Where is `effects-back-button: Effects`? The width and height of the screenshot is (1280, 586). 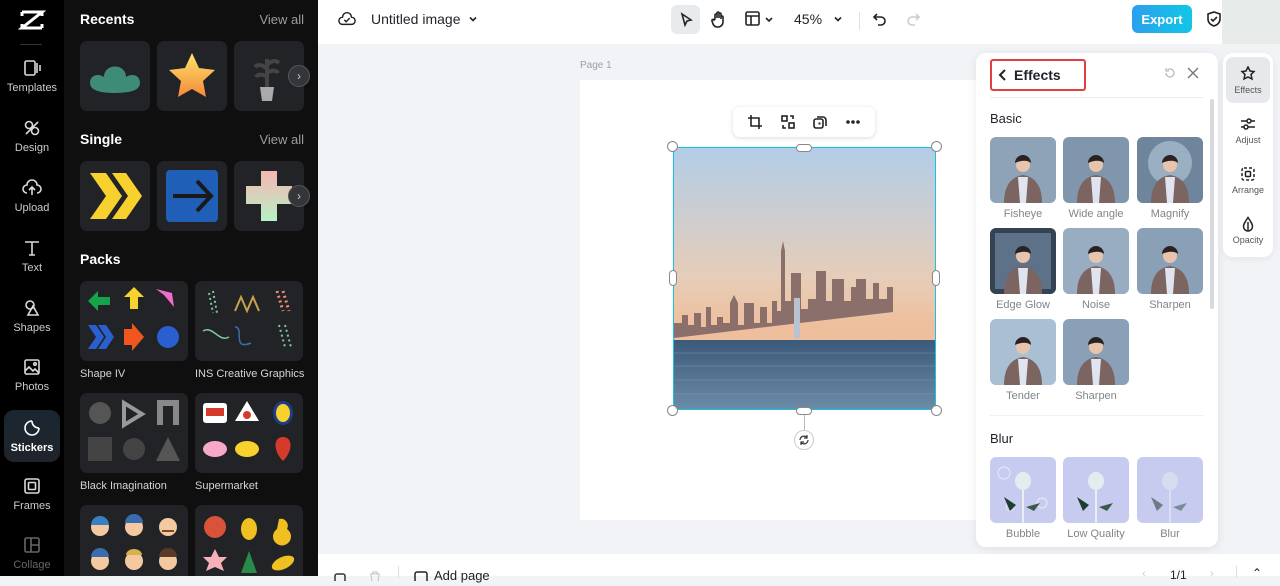 effects-back-button: Effects is located at coordinates (1038, 75).